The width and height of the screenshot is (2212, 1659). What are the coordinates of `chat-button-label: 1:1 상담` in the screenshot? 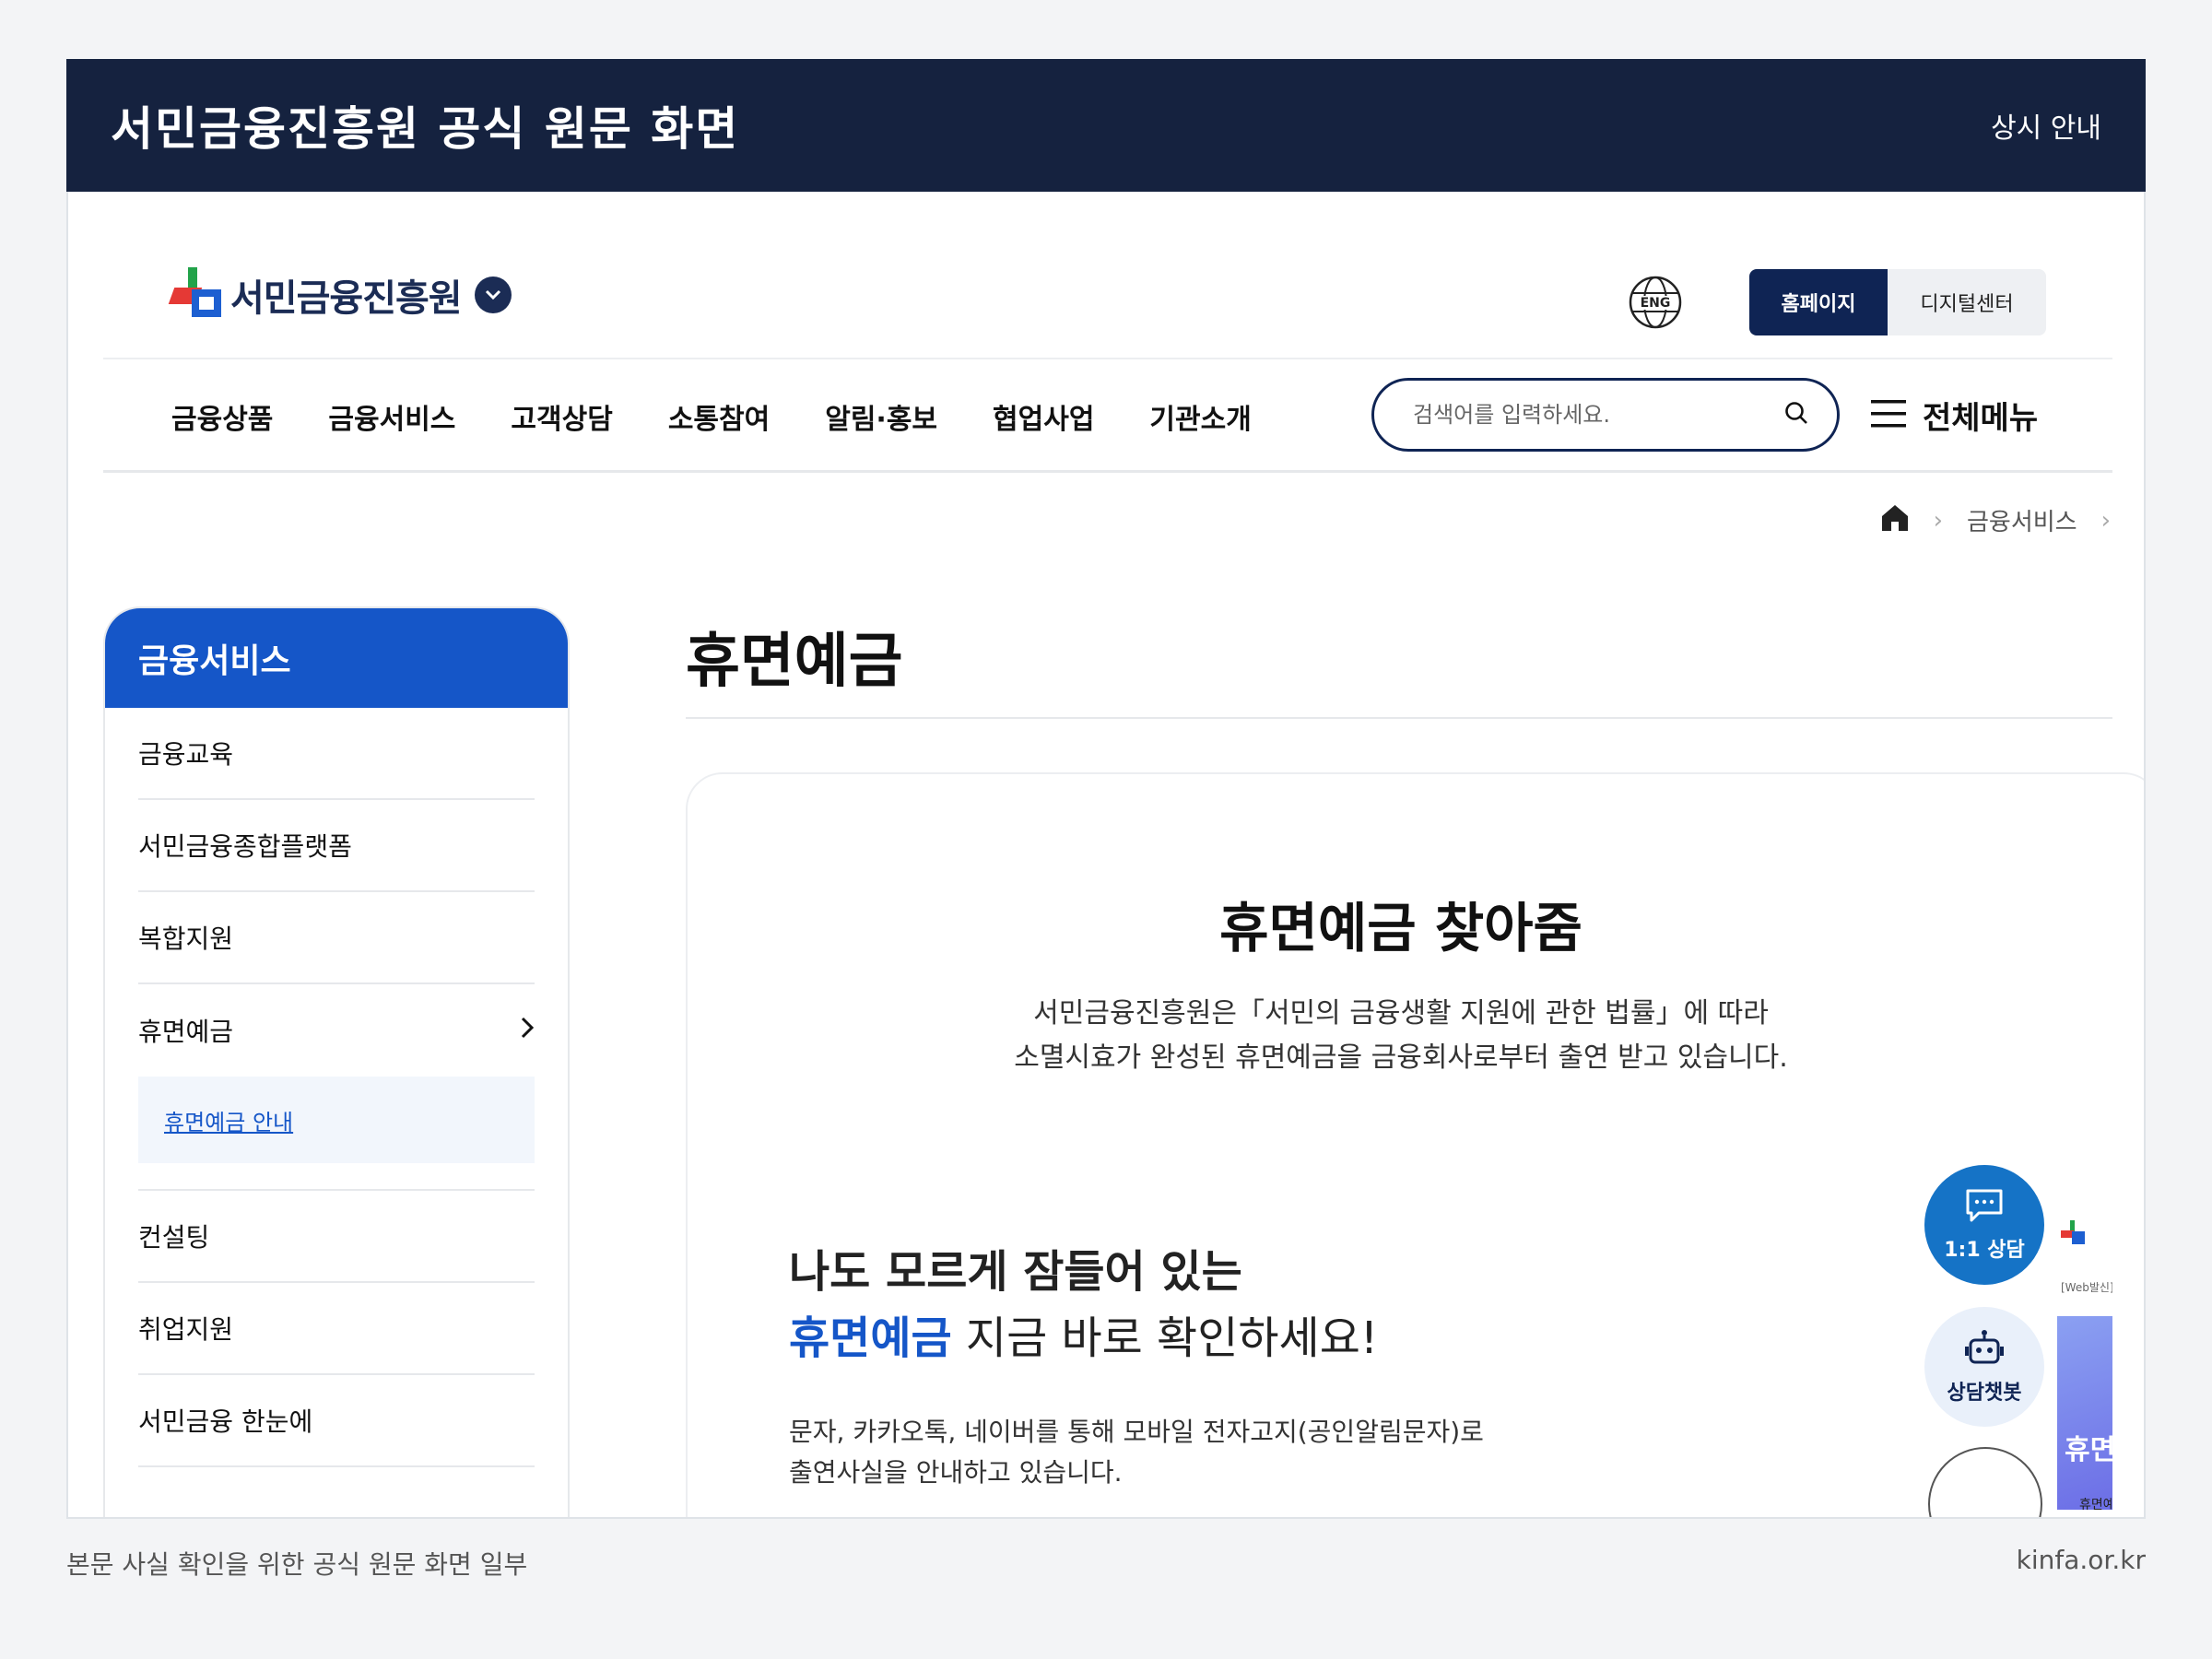 It's located at (1984, 1250).